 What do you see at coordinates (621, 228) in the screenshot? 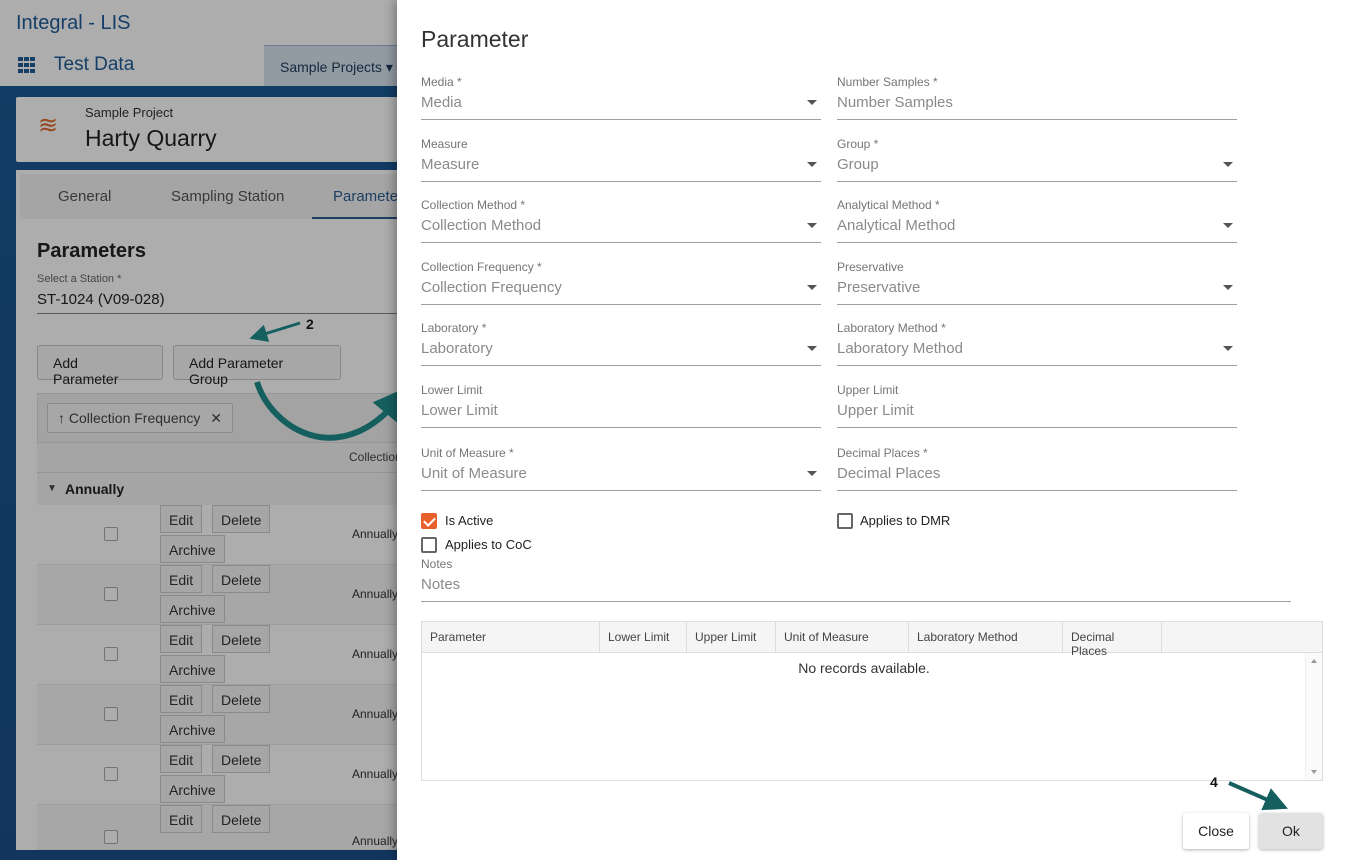
I see `collection-method-field: Collection Method * Collection Method` at bounding box center [621, 228].